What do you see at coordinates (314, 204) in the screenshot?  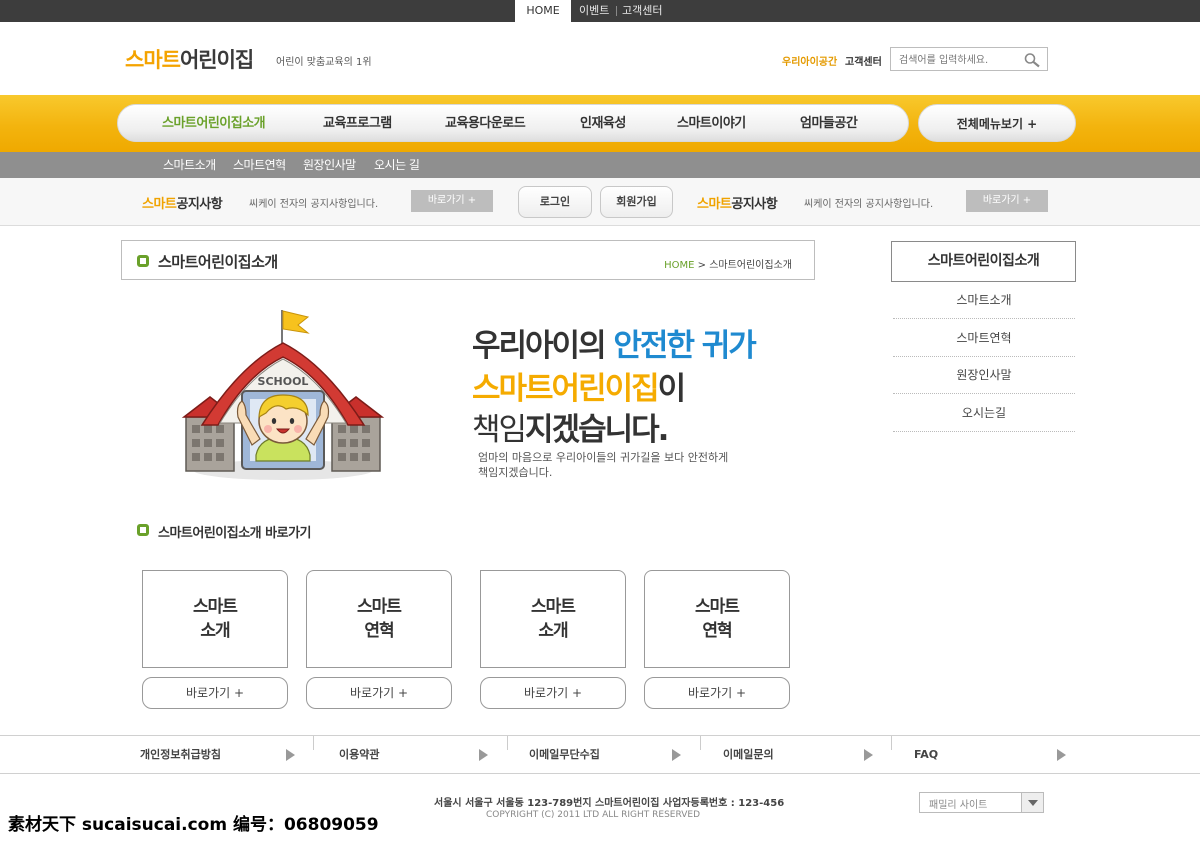 I see `notice-text-left: 씨케이 전자의 공지사항입니다.` at bounding box center [314, 204].